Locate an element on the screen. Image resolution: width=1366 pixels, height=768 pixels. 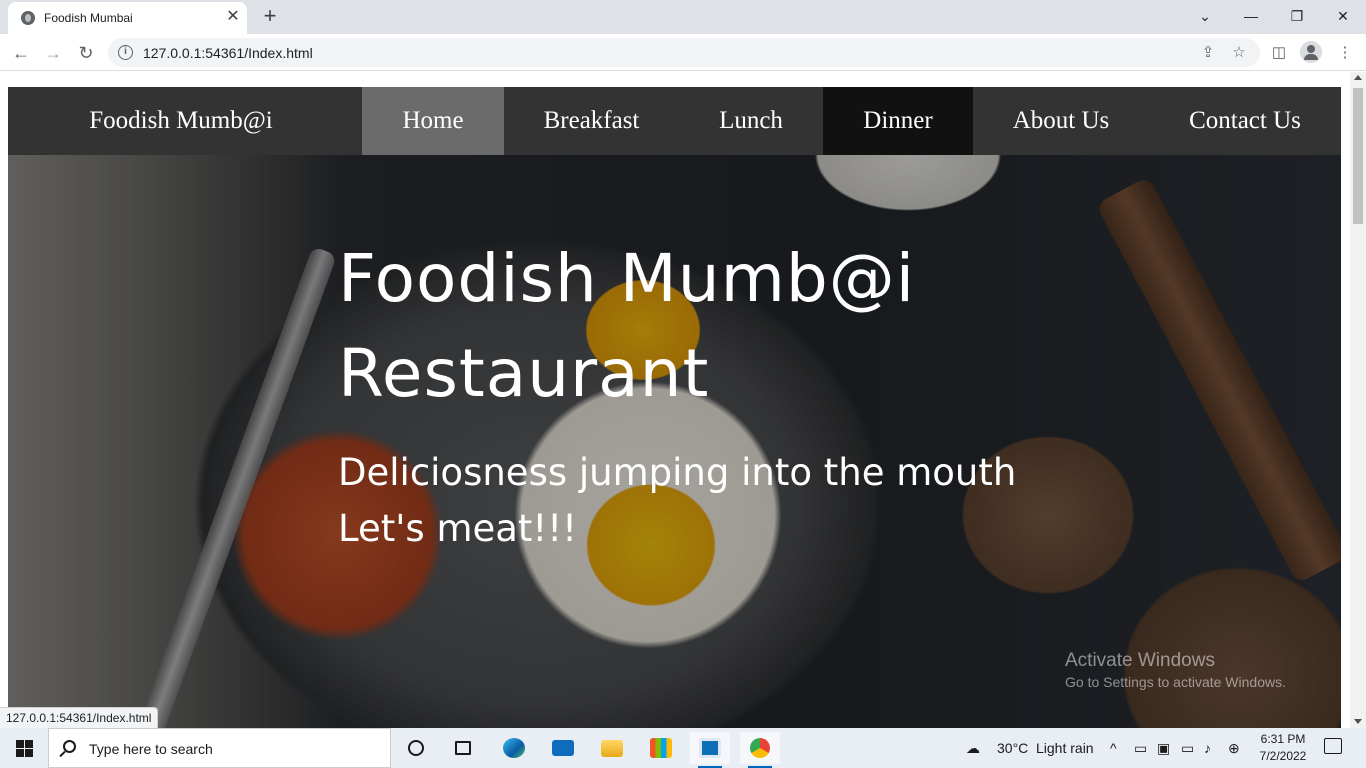
watermark-subtitle: Go to Settings to activate Windows. is located at coordinates (1175, 682).